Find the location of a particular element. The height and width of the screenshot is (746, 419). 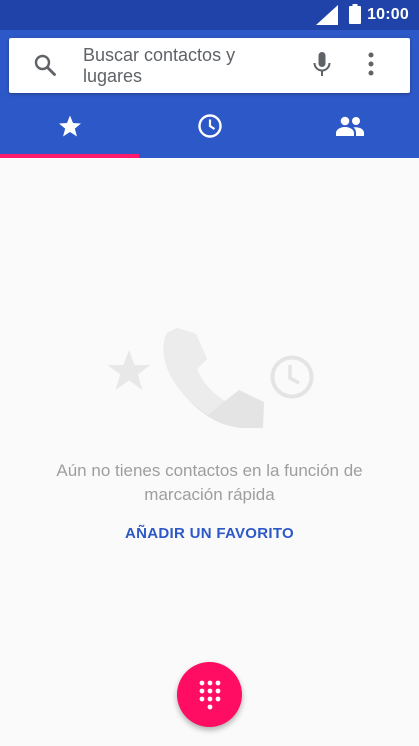

battery-icon is located at coordinates (355, 14).